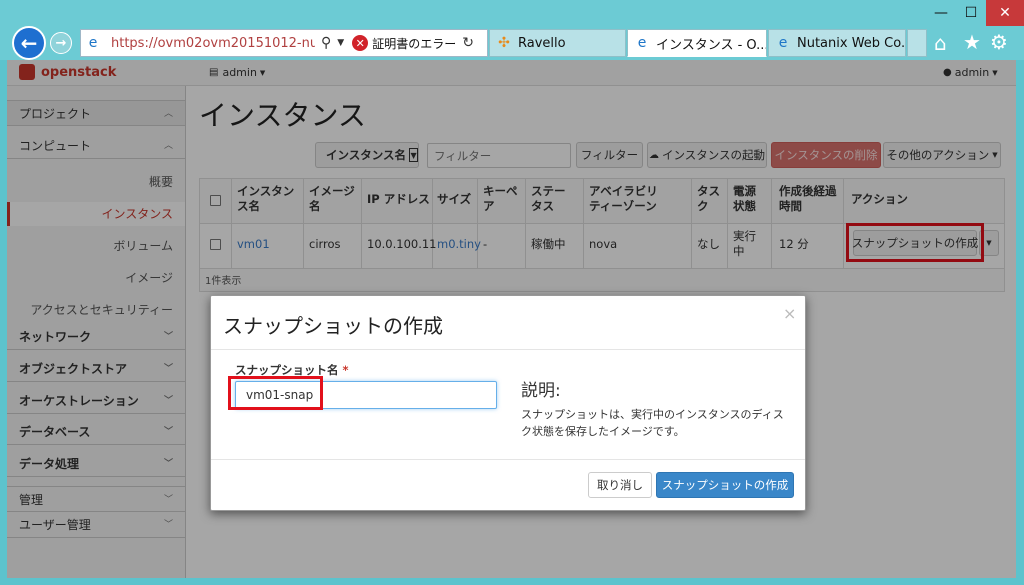 The image size is (1024, 585). I want to click on modal-footer-divider, so click(508, 459).